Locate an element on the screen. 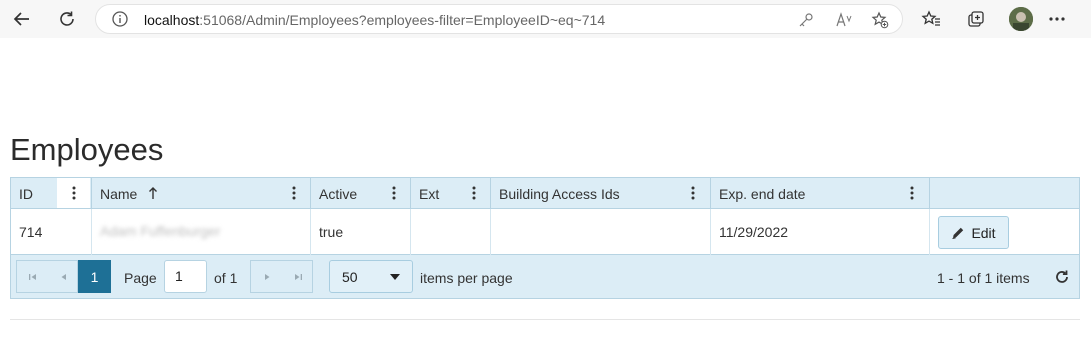 Image resolution: width=1091 pixels, height=341 pixels. first-page-icon is located at coordinates (32, 276).